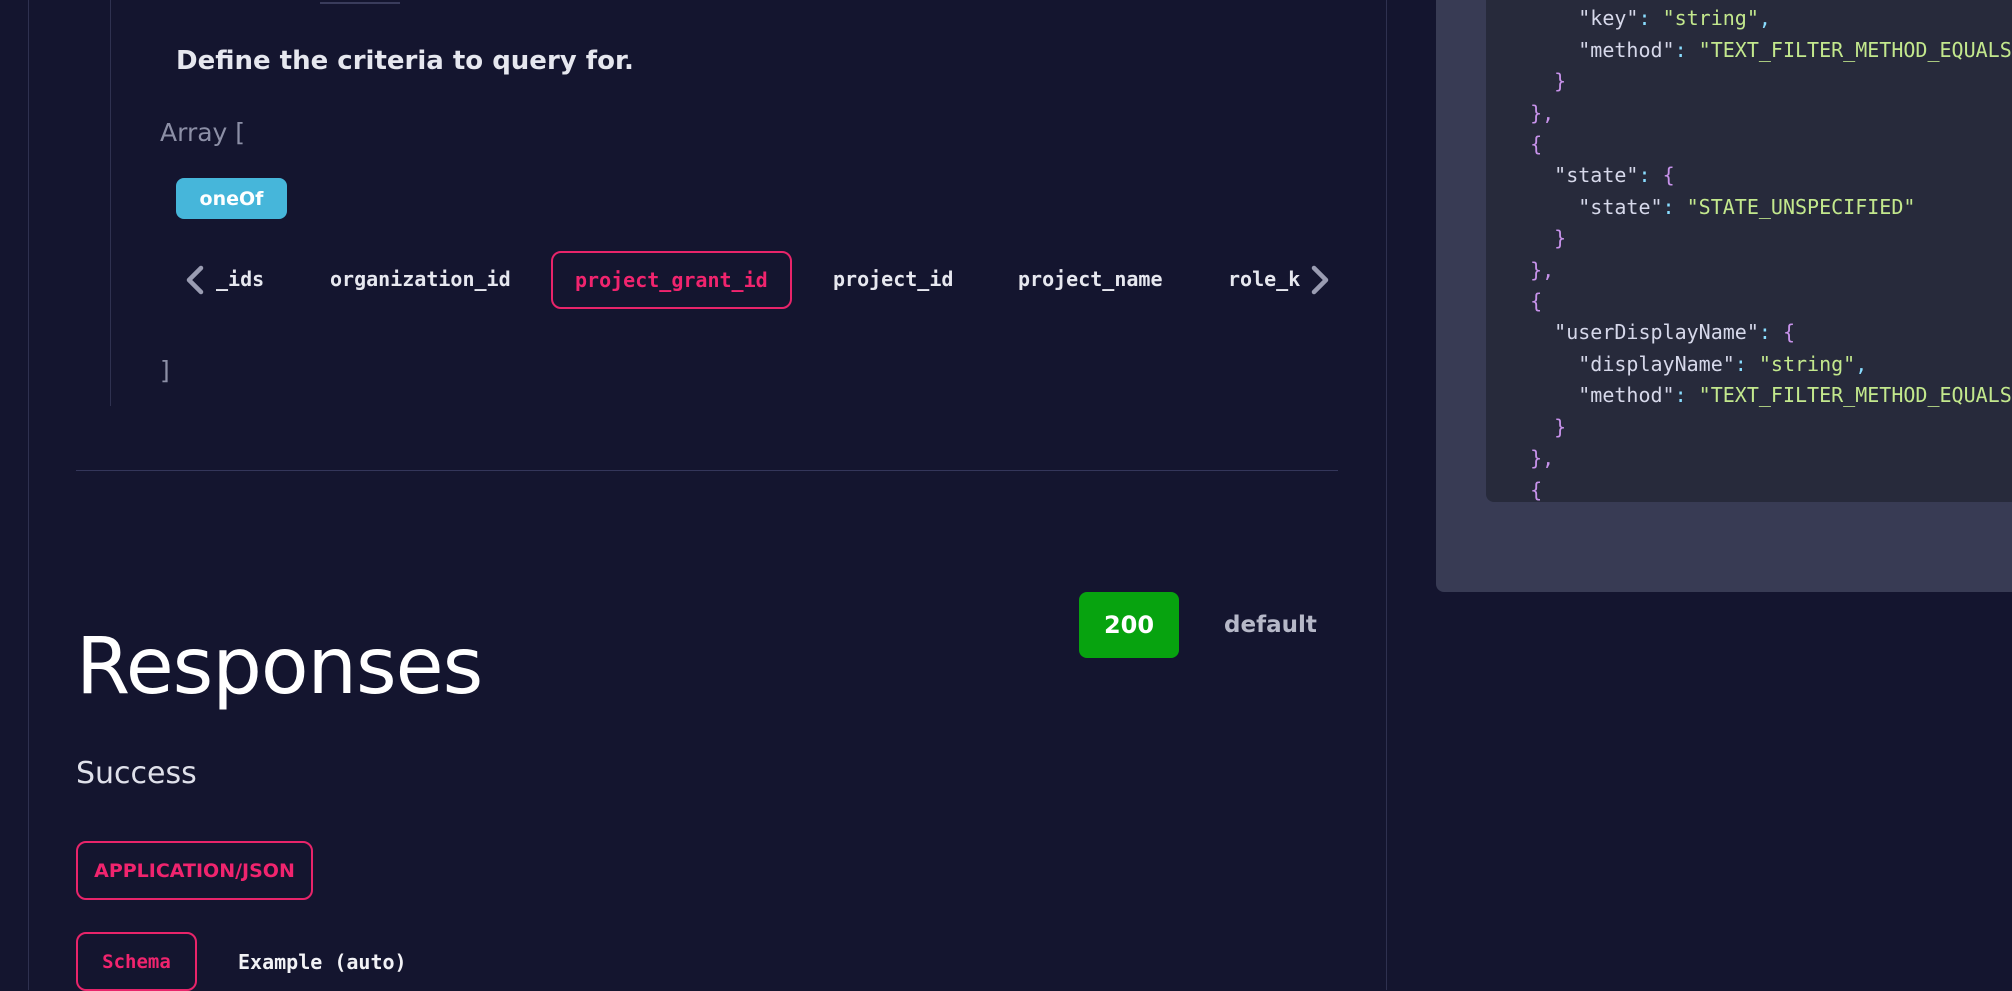 This screenshot has width=2012, height=991. I want to click on cut-off-text, so click(360, 2).